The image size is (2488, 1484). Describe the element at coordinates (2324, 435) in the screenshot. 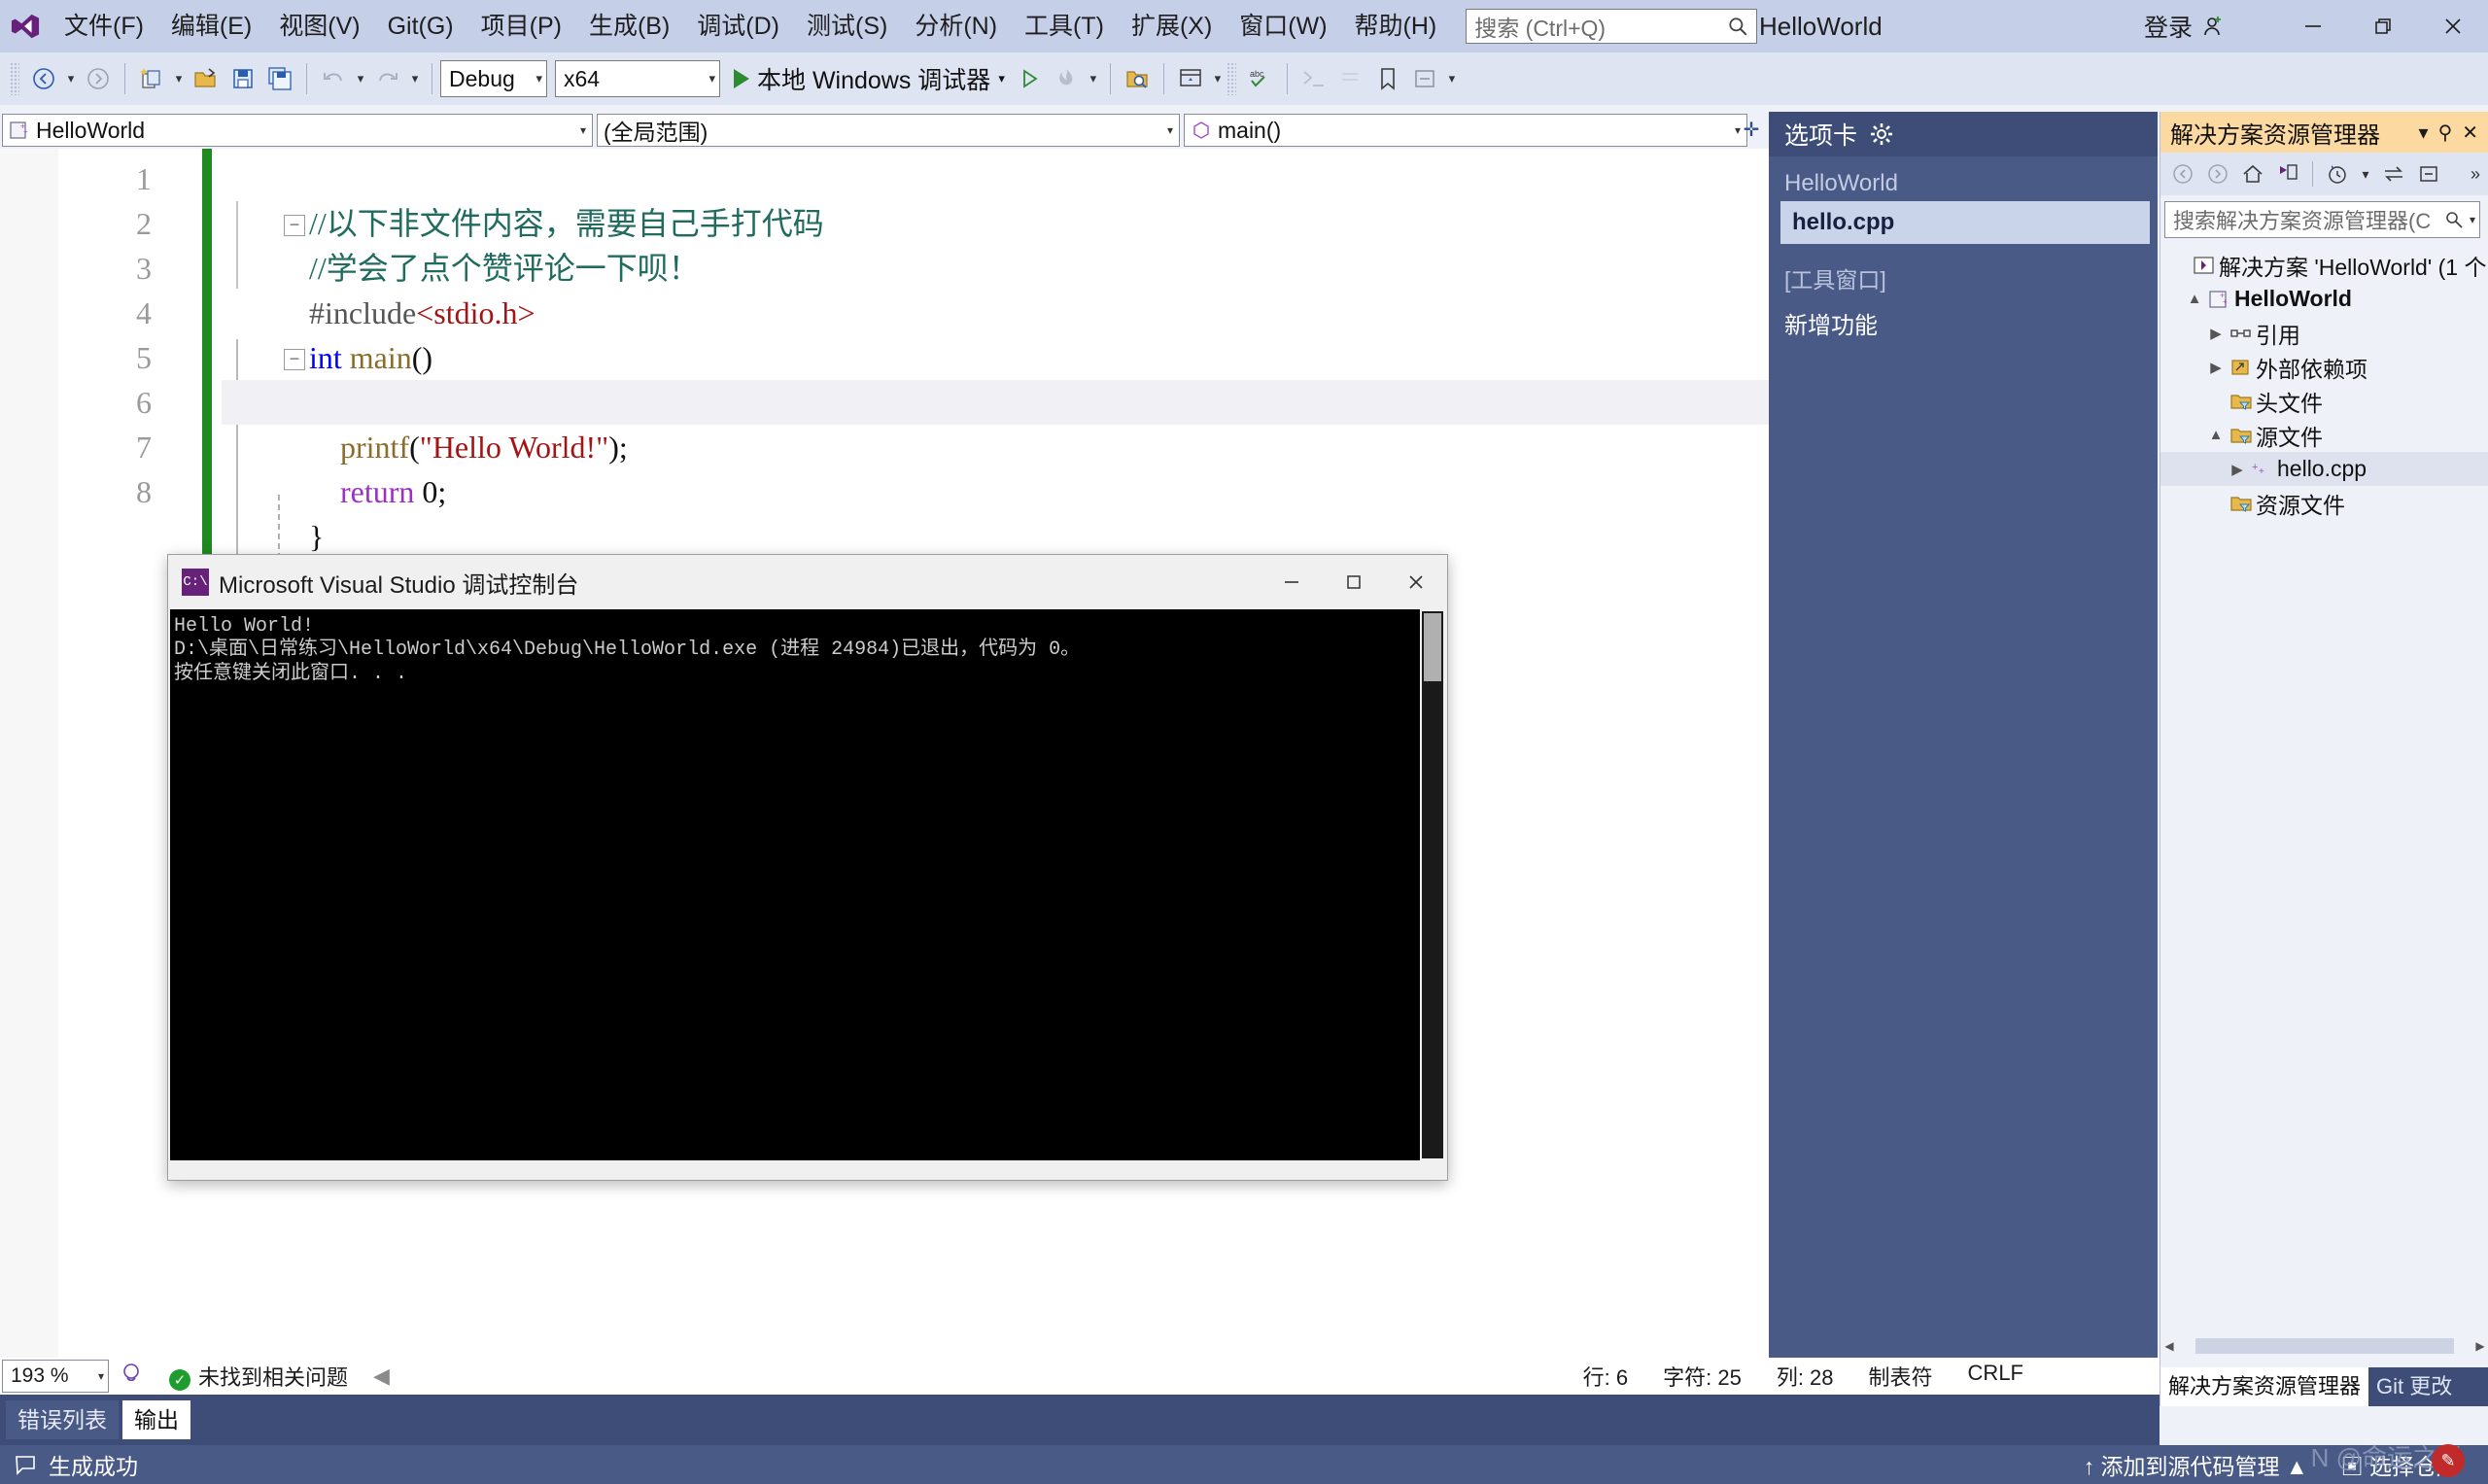

I see `tree-row-source-files: ▲ 源文件` at that location.